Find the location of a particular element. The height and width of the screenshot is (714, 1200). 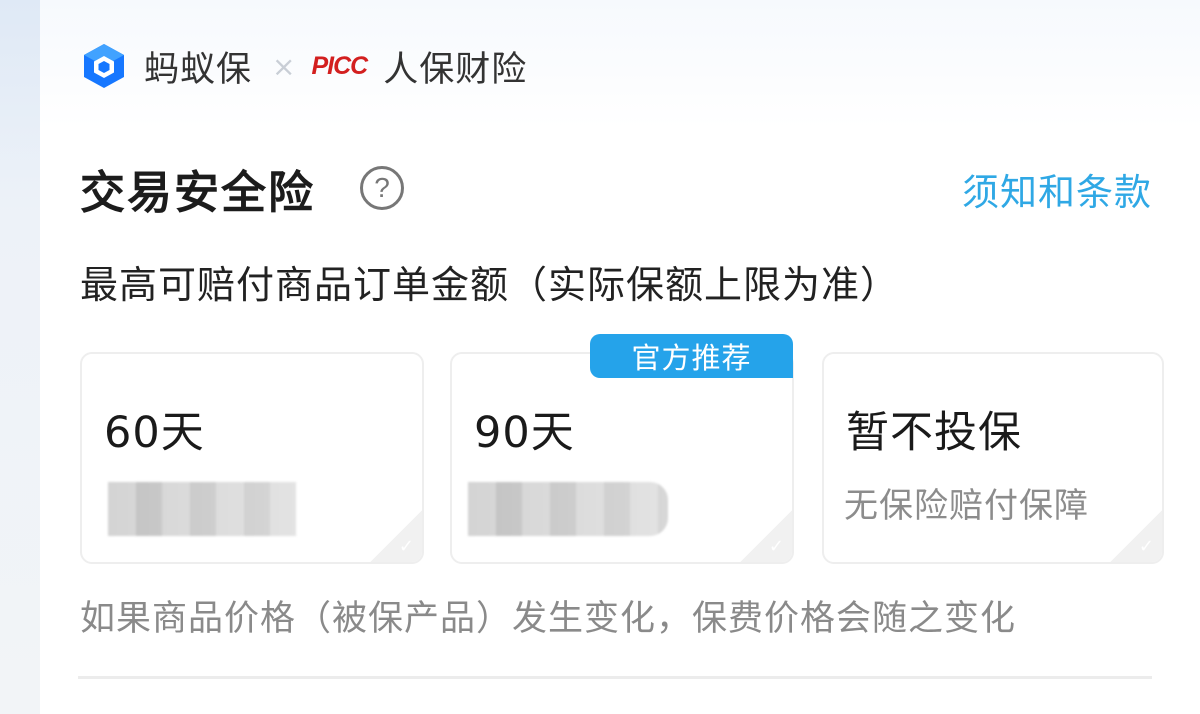

page-title: 交易安全险 is located at coordinates (198, 192).